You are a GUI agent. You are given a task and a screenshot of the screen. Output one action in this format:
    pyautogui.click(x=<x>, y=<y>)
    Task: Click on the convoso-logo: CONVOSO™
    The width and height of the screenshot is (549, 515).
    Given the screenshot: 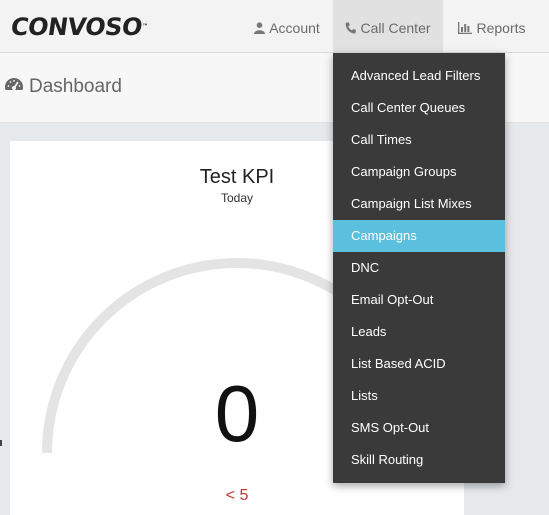 What is the action you would take?
    pyautogui.click(x=79, y=27)
    